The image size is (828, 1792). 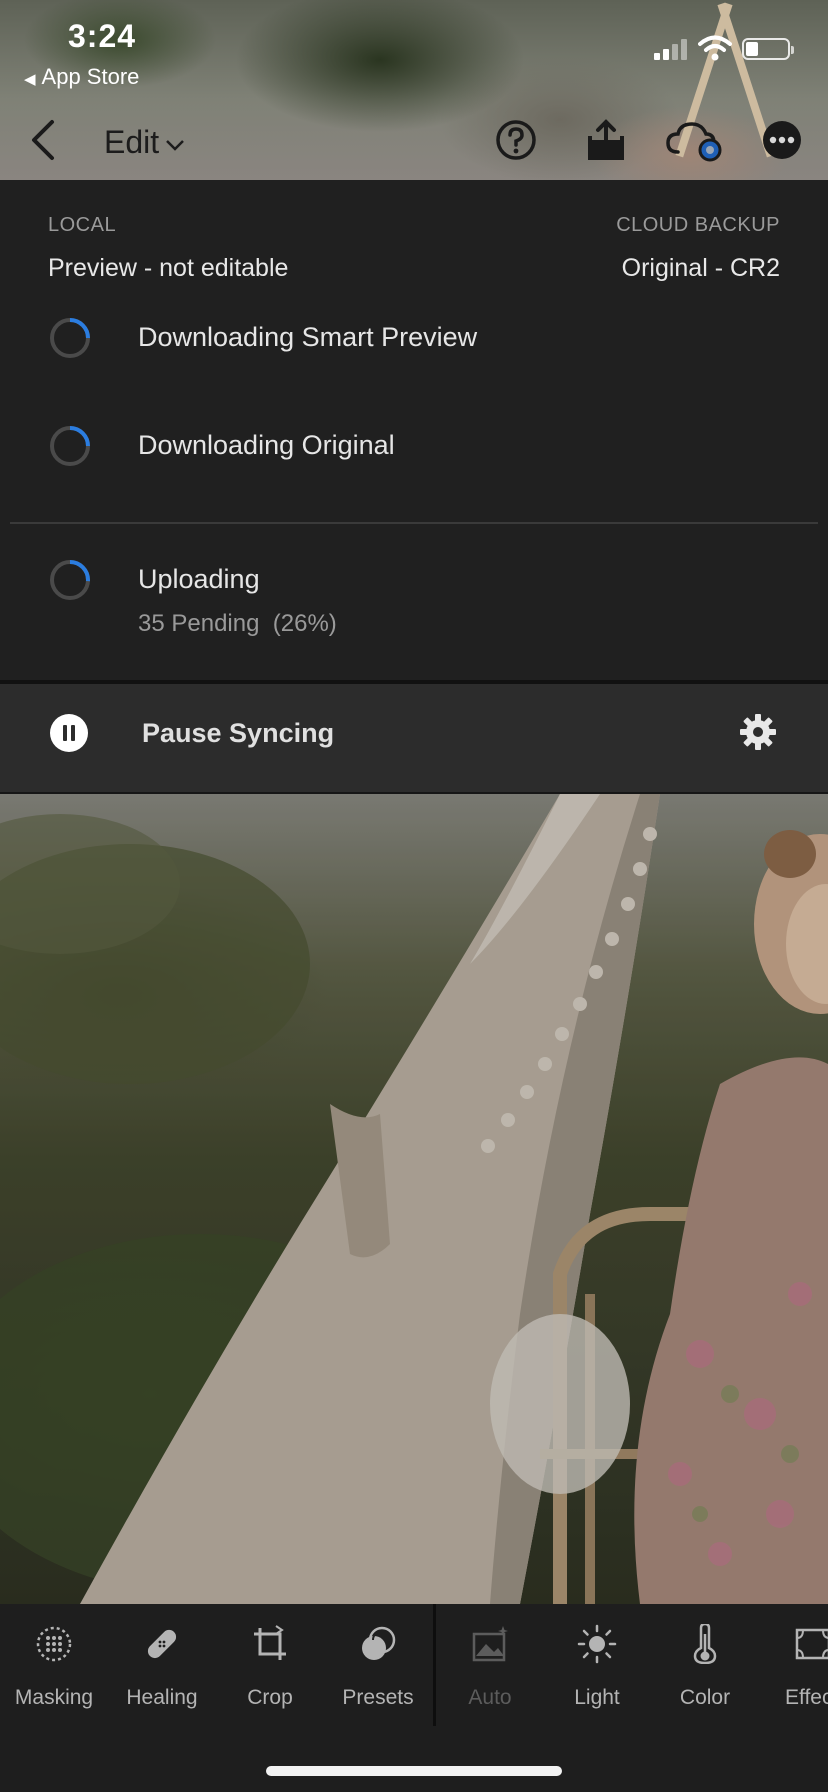 I want to click on tool-color: Color, so click(x=705, y=1669).